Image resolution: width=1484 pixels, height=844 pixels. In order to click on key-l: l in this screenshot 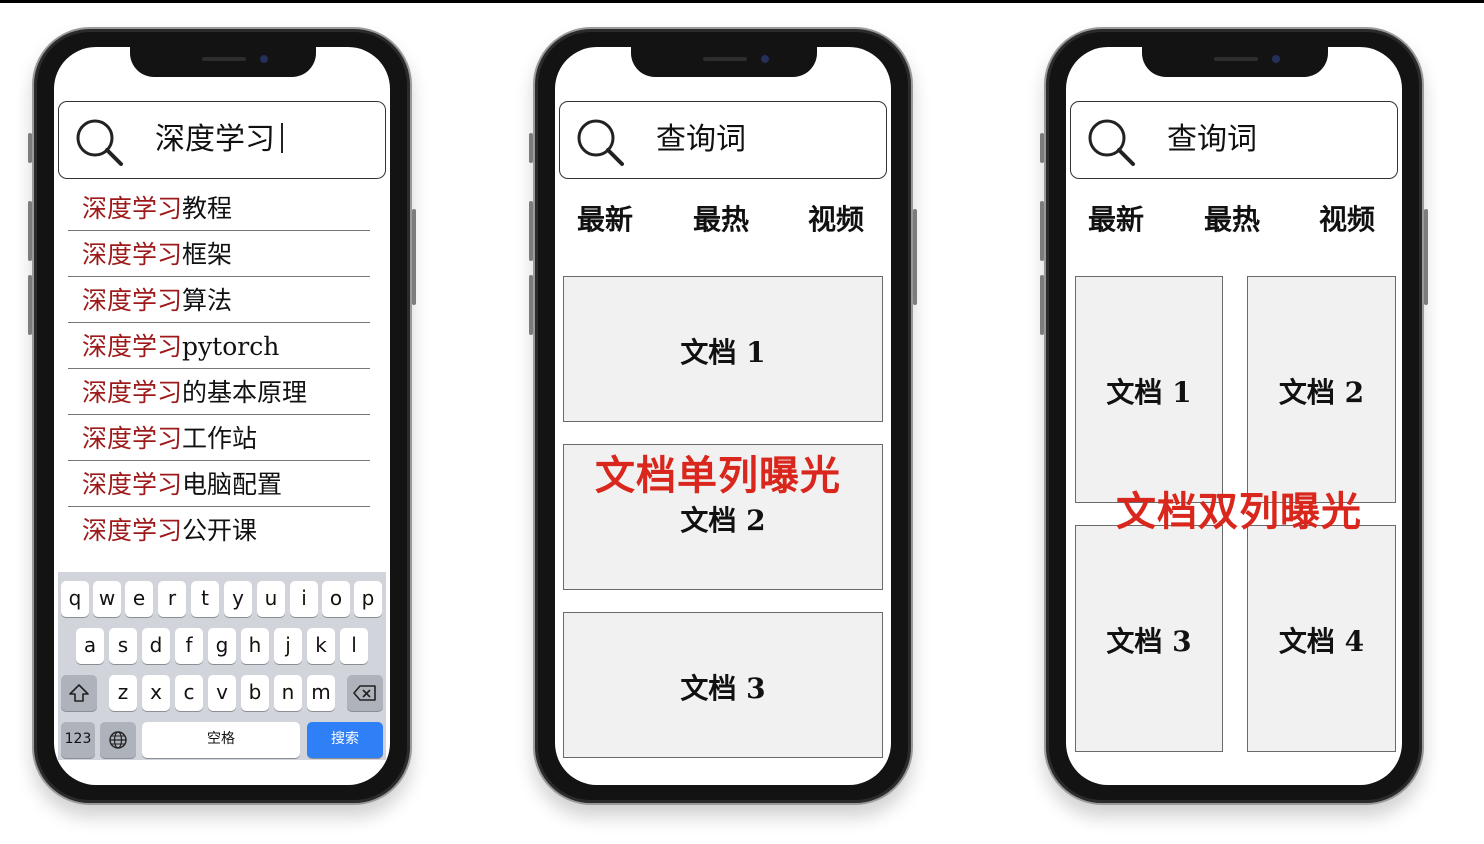, I will do `click(354, 646)`.